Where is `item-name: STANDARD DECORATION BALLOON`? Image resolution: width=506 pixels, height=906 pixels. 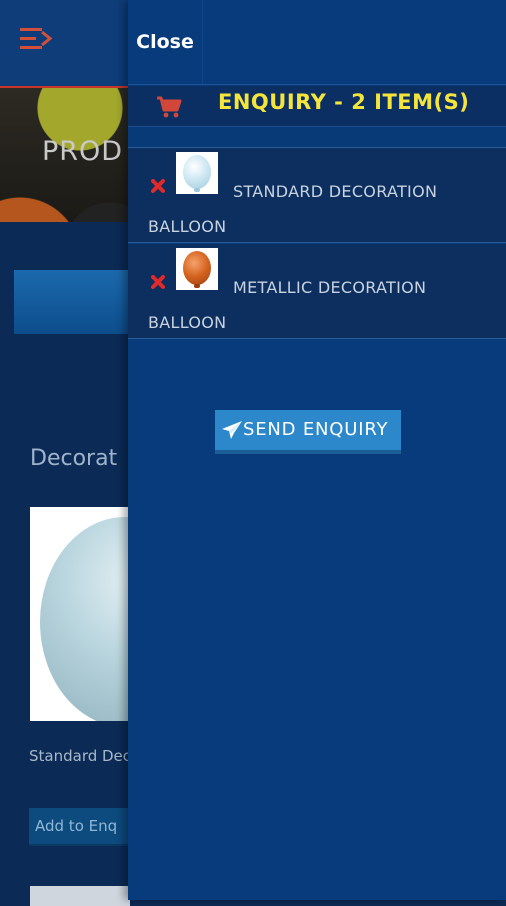
item-name: STANDARD DECORATION BALLOON is located at coordinates (293, 209).